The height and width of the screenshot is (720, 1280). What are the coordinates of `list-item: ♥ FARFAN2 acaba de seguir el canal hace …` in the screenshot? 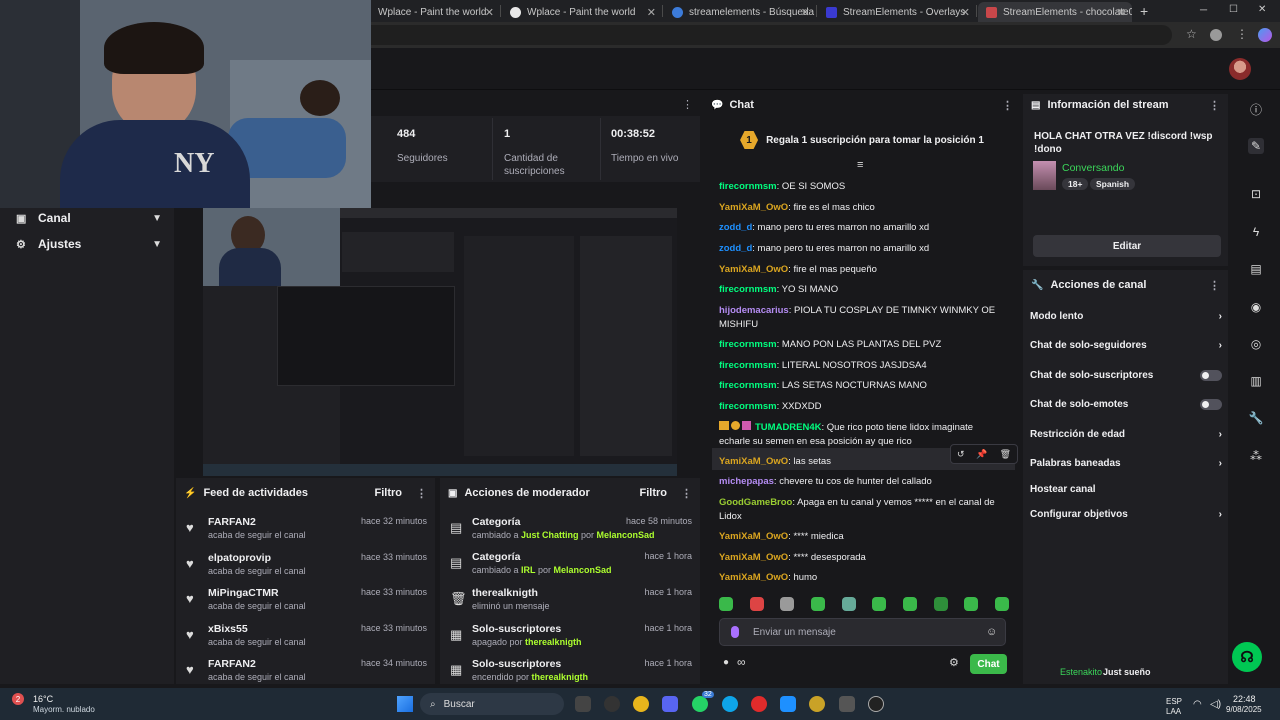 It's located at (306, 671).